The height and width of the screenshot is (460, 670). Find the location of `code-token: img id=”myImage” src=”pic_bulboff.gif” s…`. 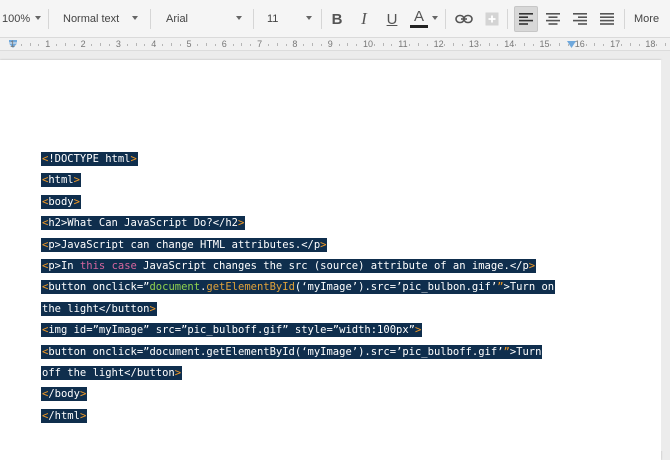

code-token: img id=”myImage” src=”pic_bulboff.gif” s… is located at coordinates (231, 330).